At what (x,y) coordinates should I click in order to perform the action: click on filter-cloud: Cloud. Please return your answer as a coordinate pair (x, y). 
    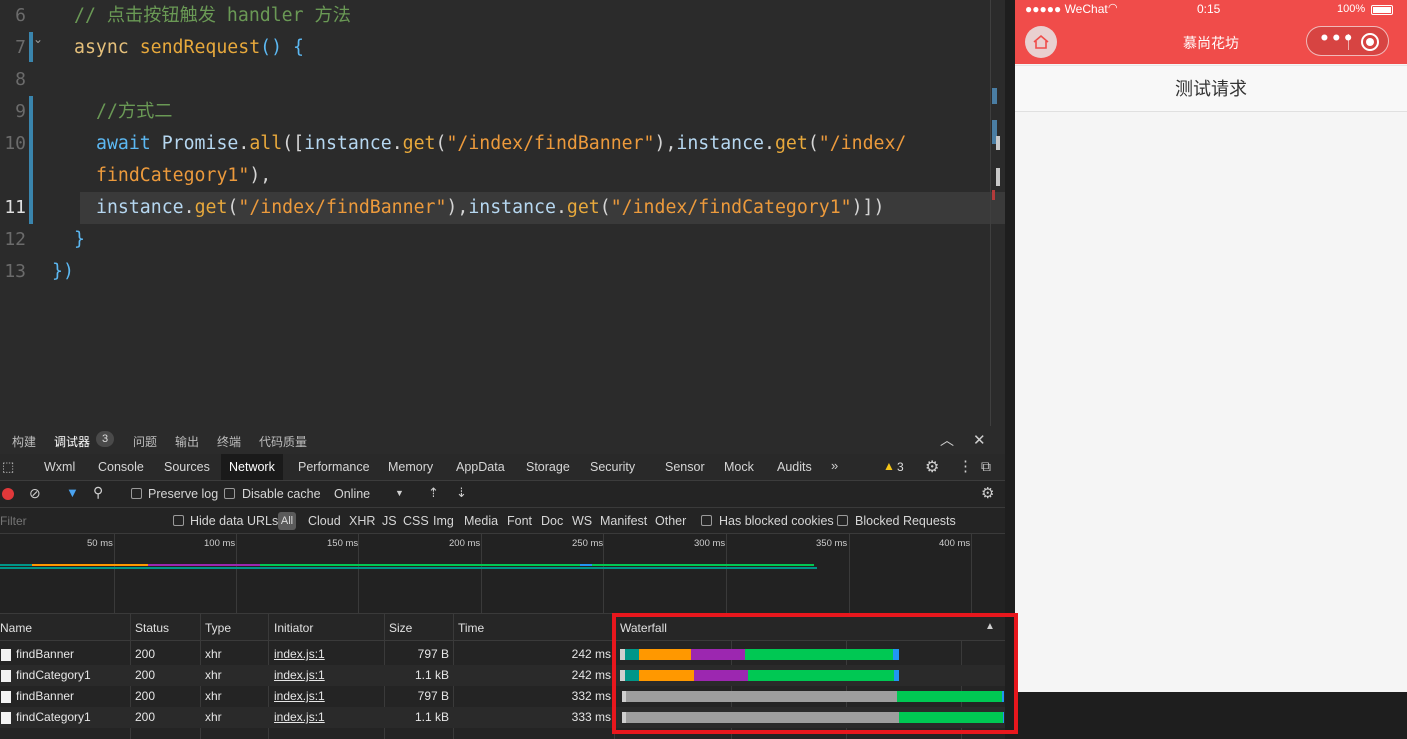
    Looking at the image, I should click on (324, 521).